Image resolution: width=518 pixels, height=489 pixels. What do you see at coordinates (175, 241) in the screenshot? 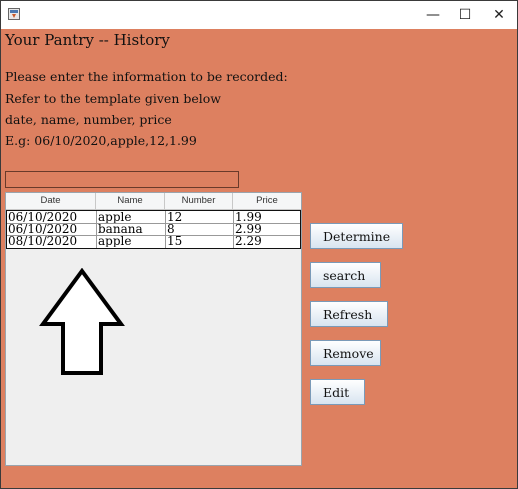
I see `cell-number: 15` at bounding box center [175, 241].